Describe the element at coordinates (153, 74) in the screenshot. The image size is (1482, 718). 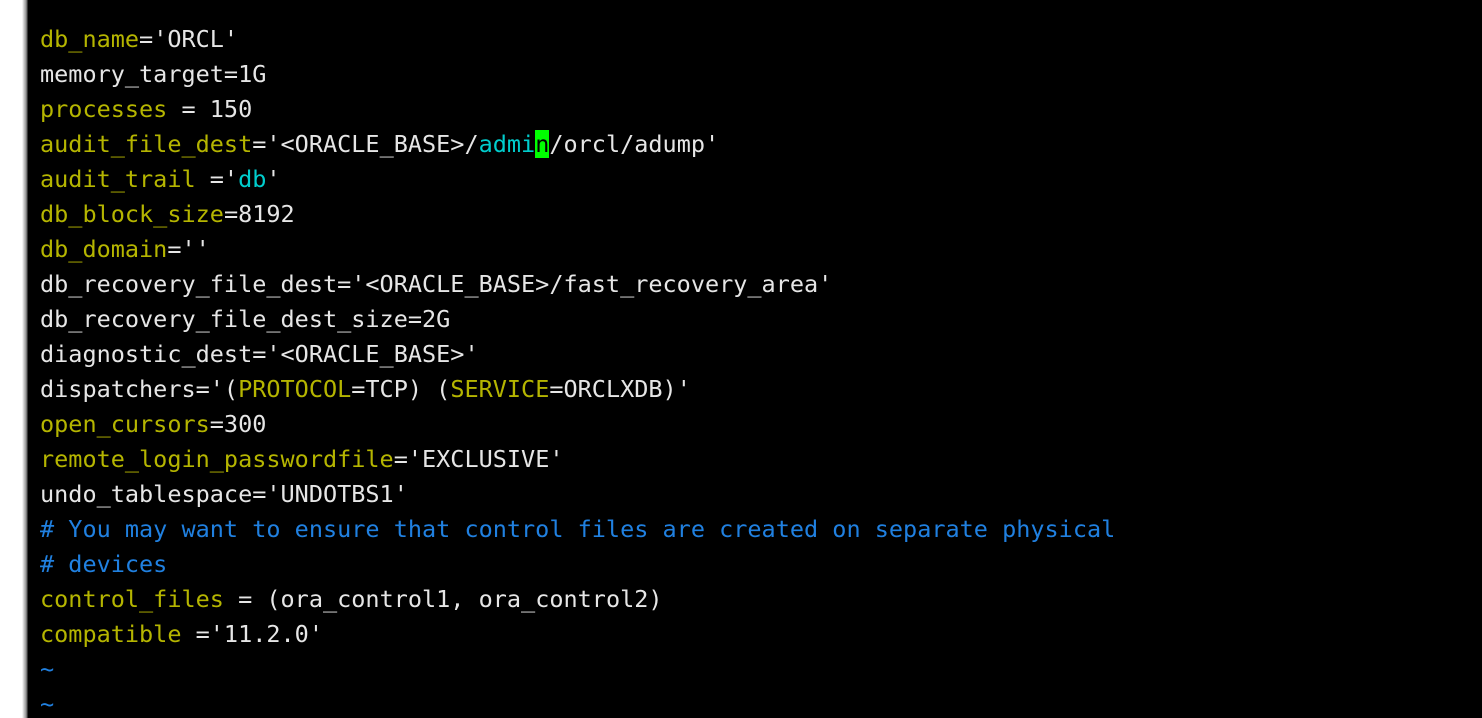
I see `code-token: memory_target=1G` at that location.